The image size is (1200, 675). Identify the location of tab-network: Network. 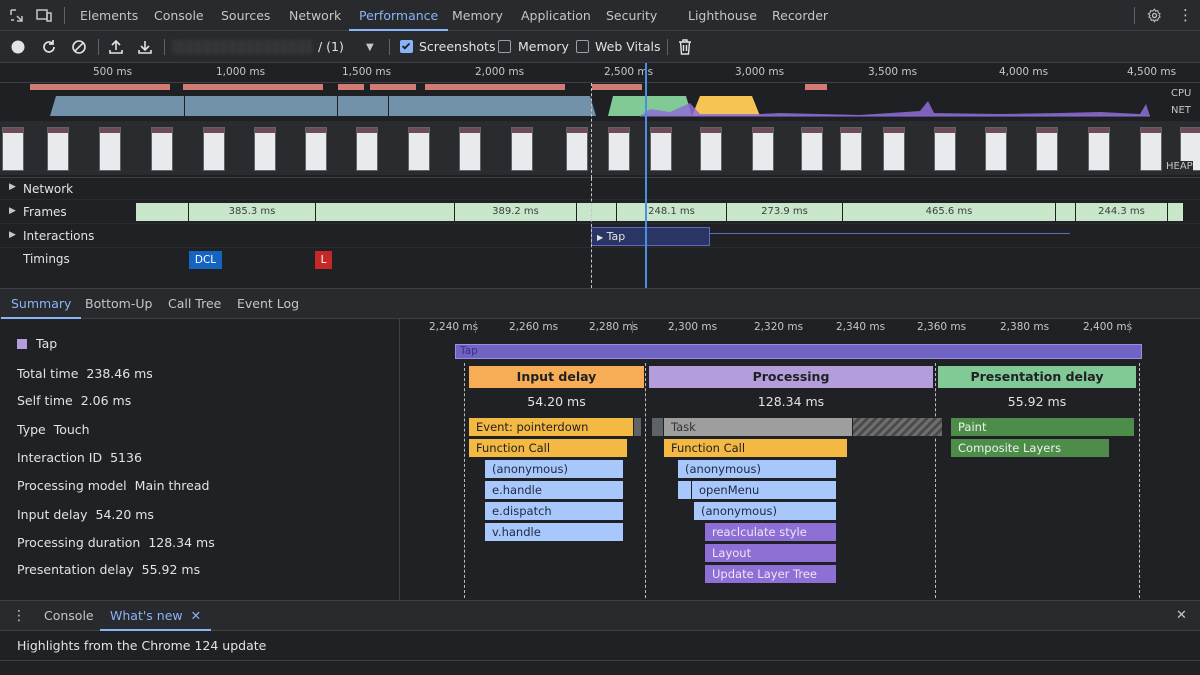
(315, 15).